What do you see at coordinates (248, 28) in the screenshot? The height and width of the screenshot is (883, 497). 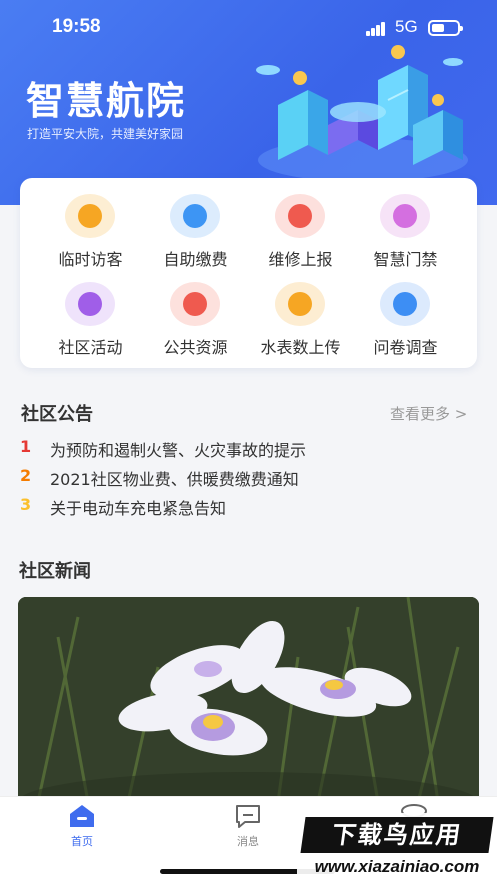 I see `status-bar: 19:58 5G` at bounding box center [248, 28].